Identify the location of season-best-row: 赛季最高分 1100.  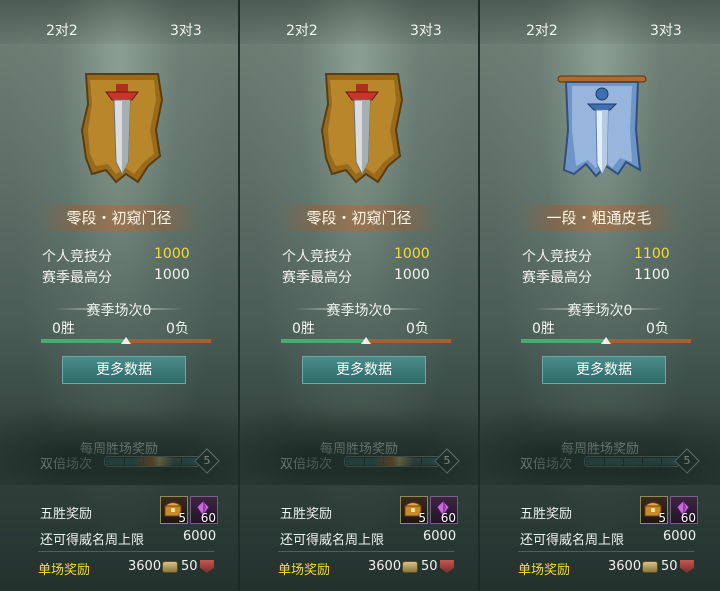
(596, 277).